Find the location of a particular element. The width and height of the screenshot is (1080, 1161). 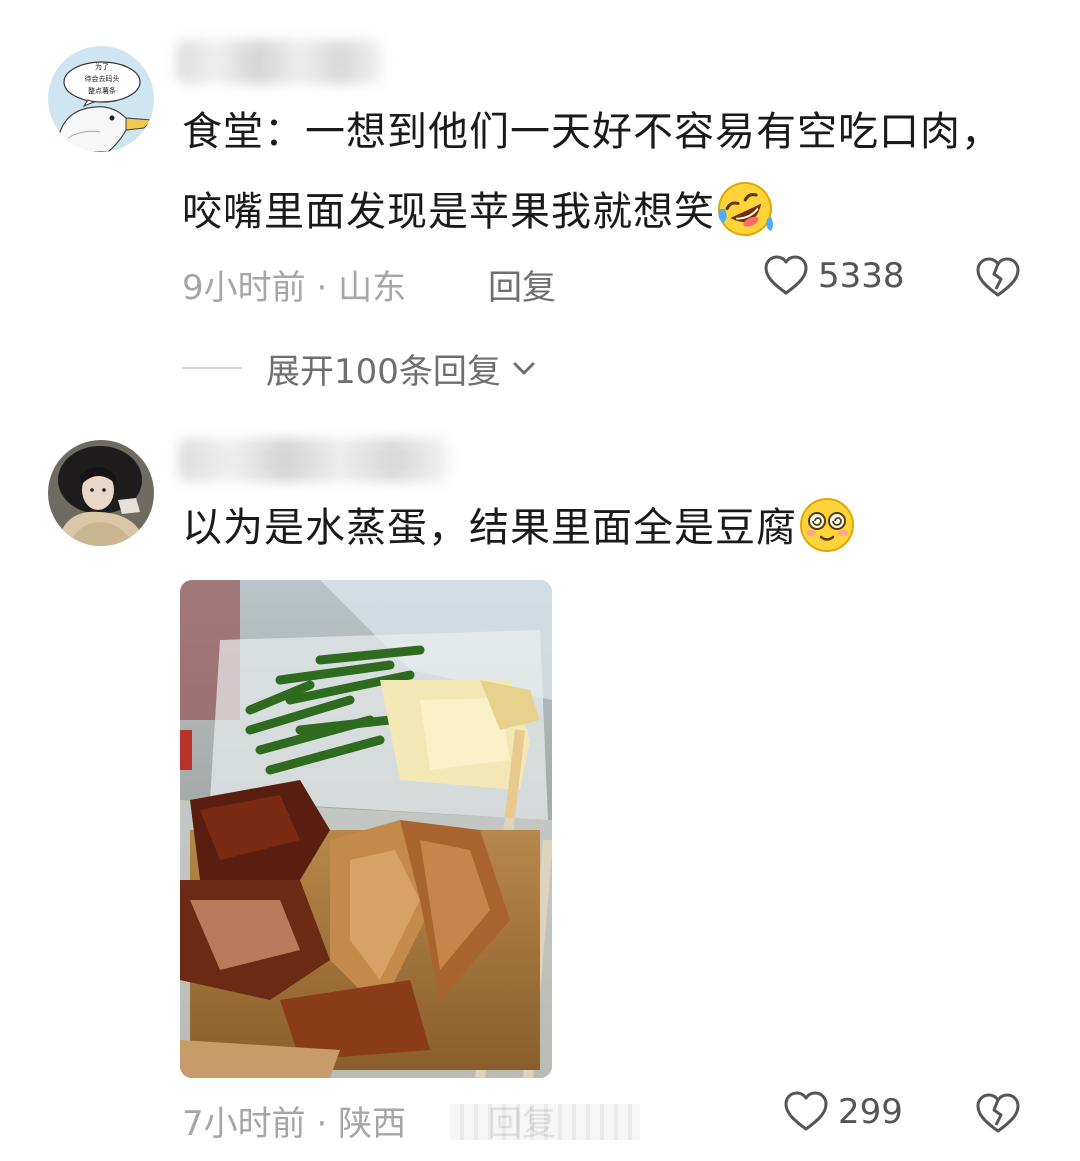

expand-replies-button: 展开100条回复 is located at coordinates (360, 368).